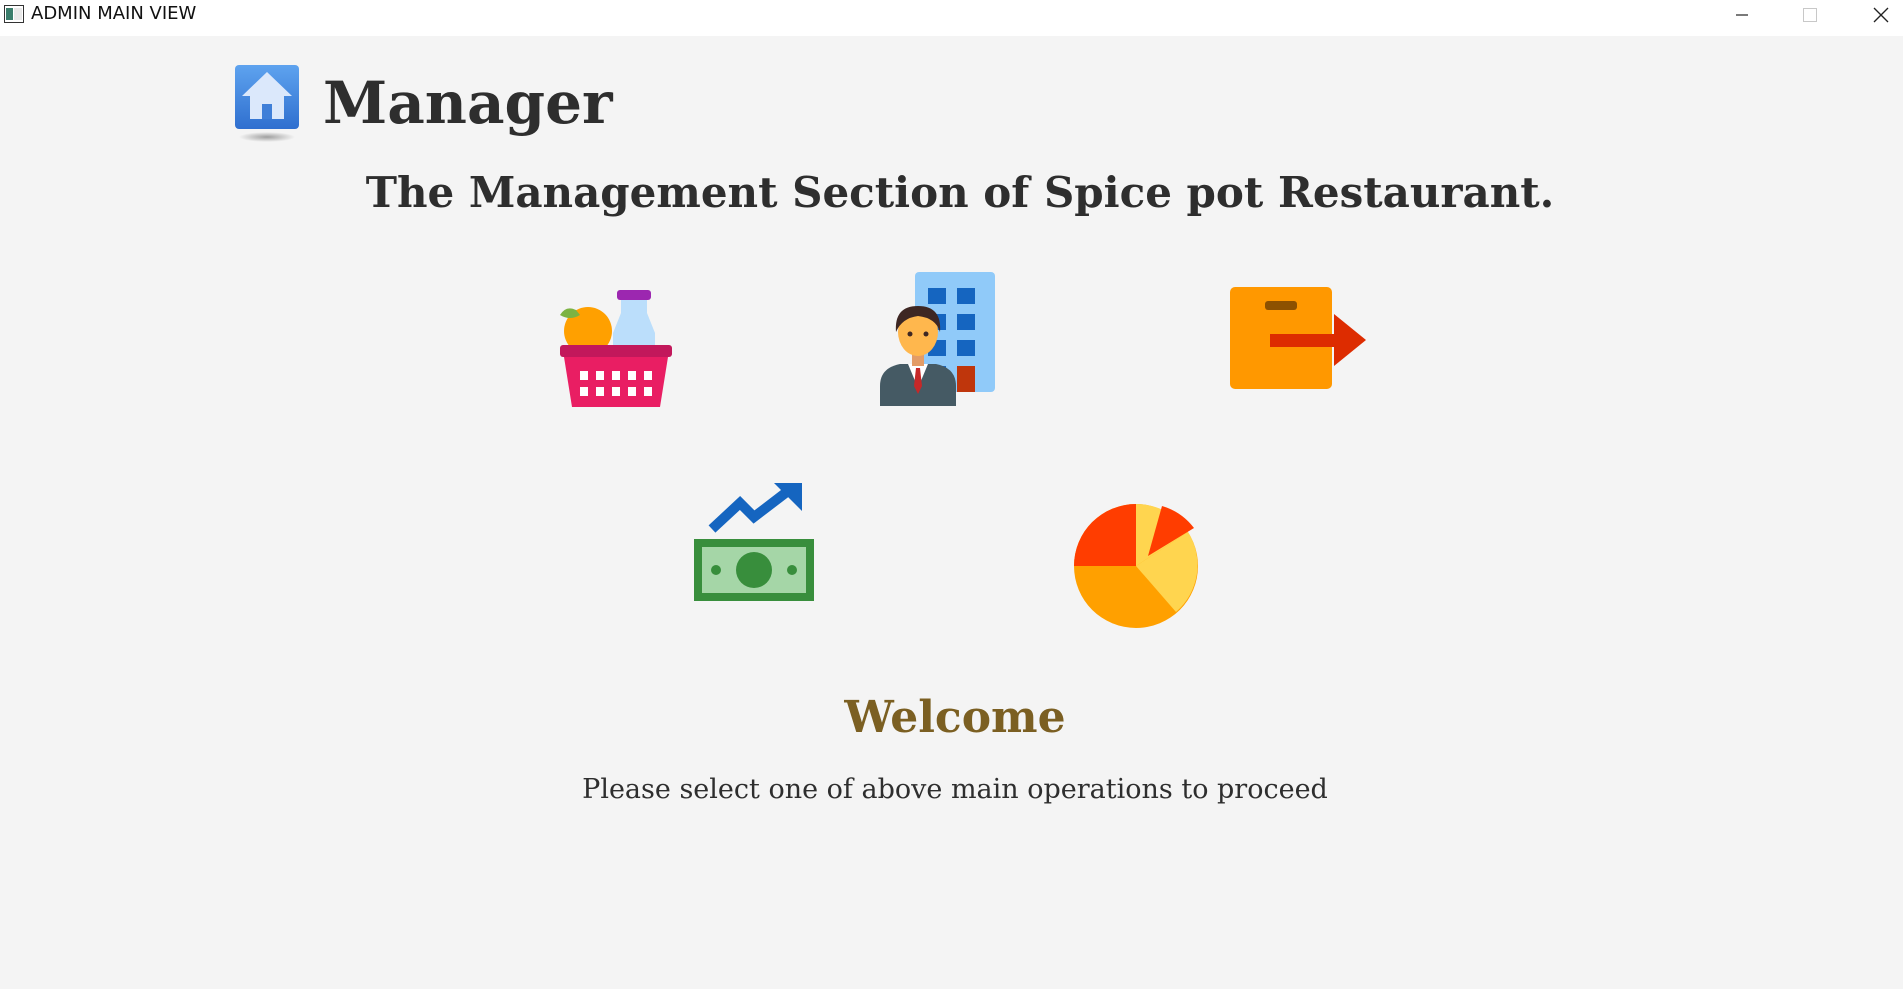 Image resolution: width=1903 pixels, height=989 pixels. What do you see at coordinates (955, 717) in the screenshot?
I see `welcome-heading: Welcome` at bounding box center [955, 717].